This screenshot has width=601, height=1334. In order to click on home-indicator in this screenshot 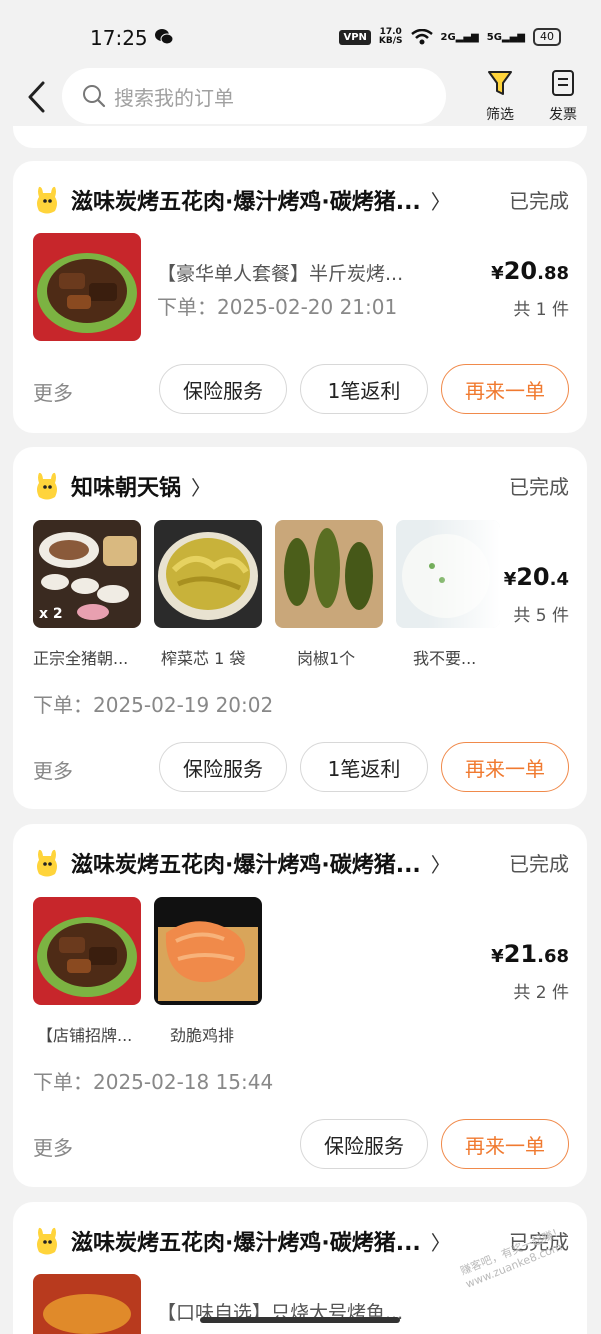, I will do `click(300, 1320)`.